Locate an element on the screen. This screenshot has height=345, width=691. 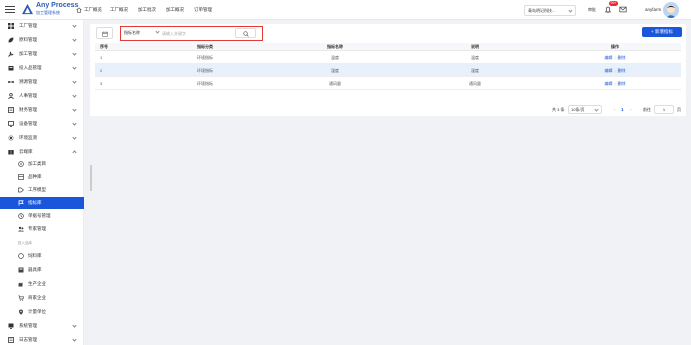
sidebar-item-producer: 生产企业 is located at coordinates (42, 284).